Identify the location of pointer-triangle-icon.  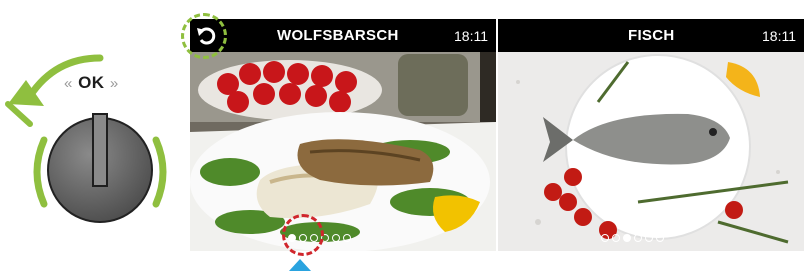
(300, 265).